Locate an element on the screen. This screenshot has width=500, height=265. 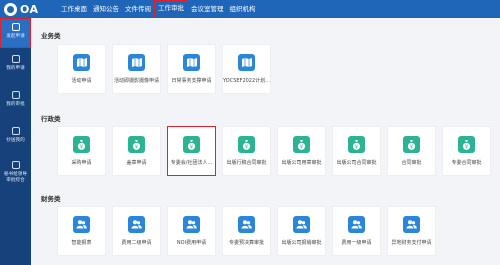
app-card: ¥ 采购申请 is located at coordinates (81, 151).